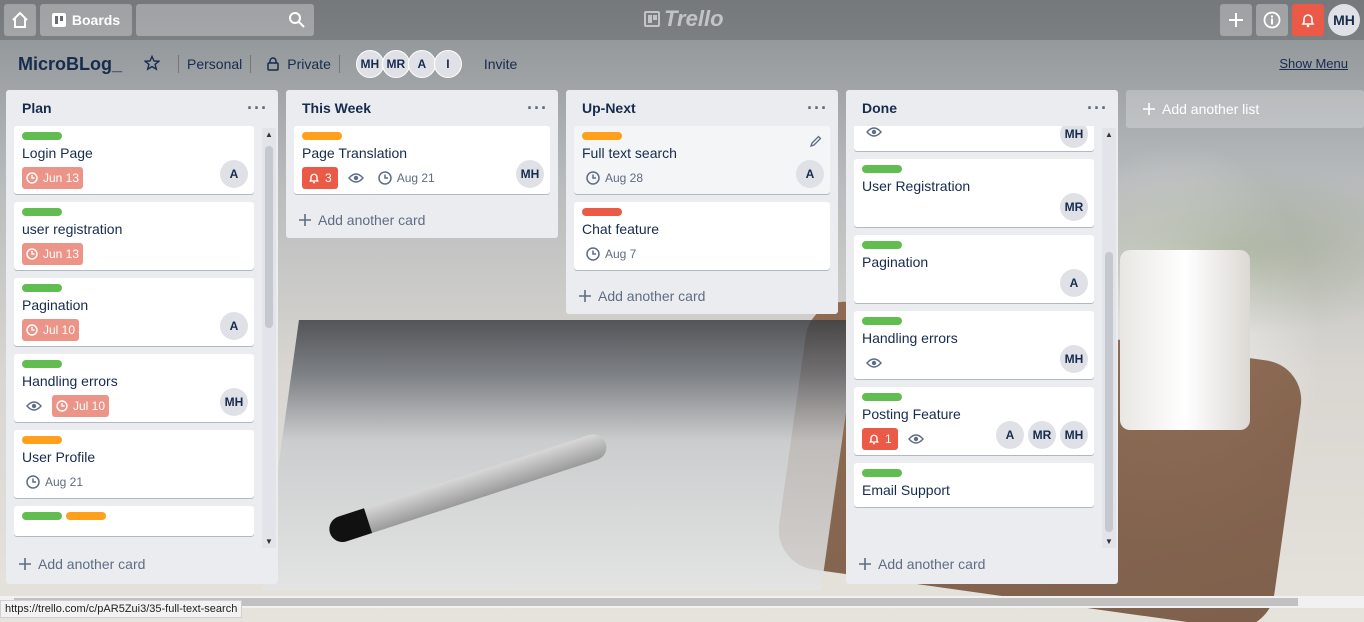 The image size is (1364, 622). Describe the element at coordinates (32, 330) in the screenshot. I see `clock-icon` at that location.